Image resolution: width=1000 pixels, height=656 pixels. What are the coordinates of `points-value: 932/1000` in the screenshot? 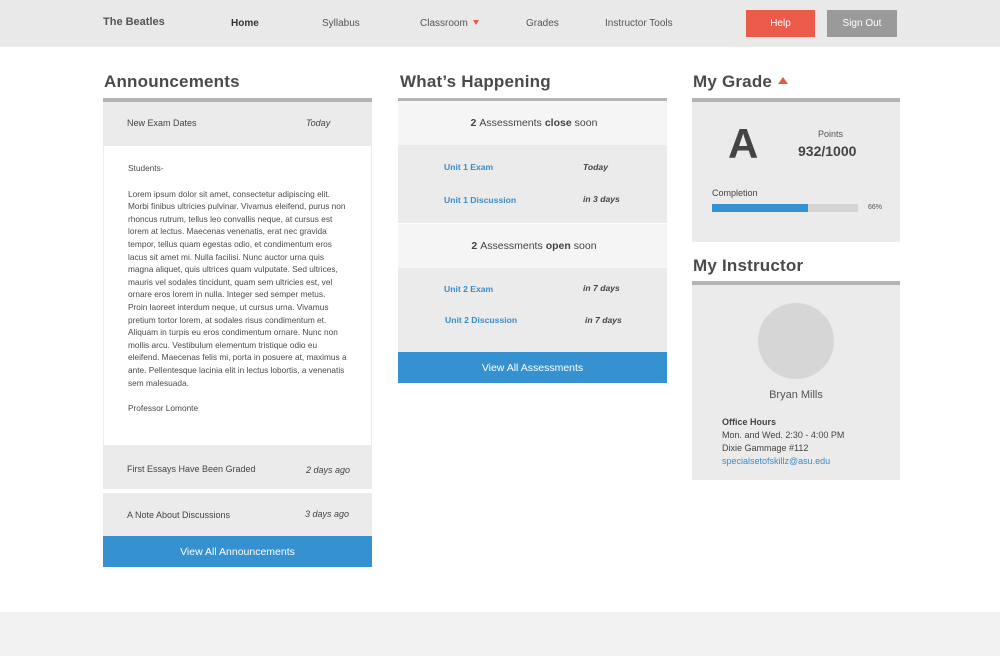 It's located at (827, 151).